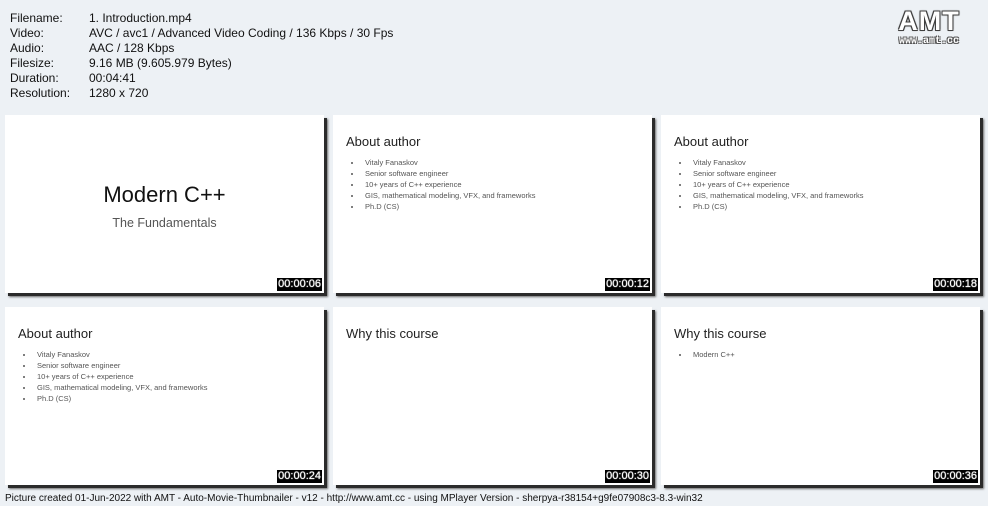 The image size is (988, 506). I want to click on thumbnail-6: Why this course Modern C++ 00:00:36, so click(820, 396).